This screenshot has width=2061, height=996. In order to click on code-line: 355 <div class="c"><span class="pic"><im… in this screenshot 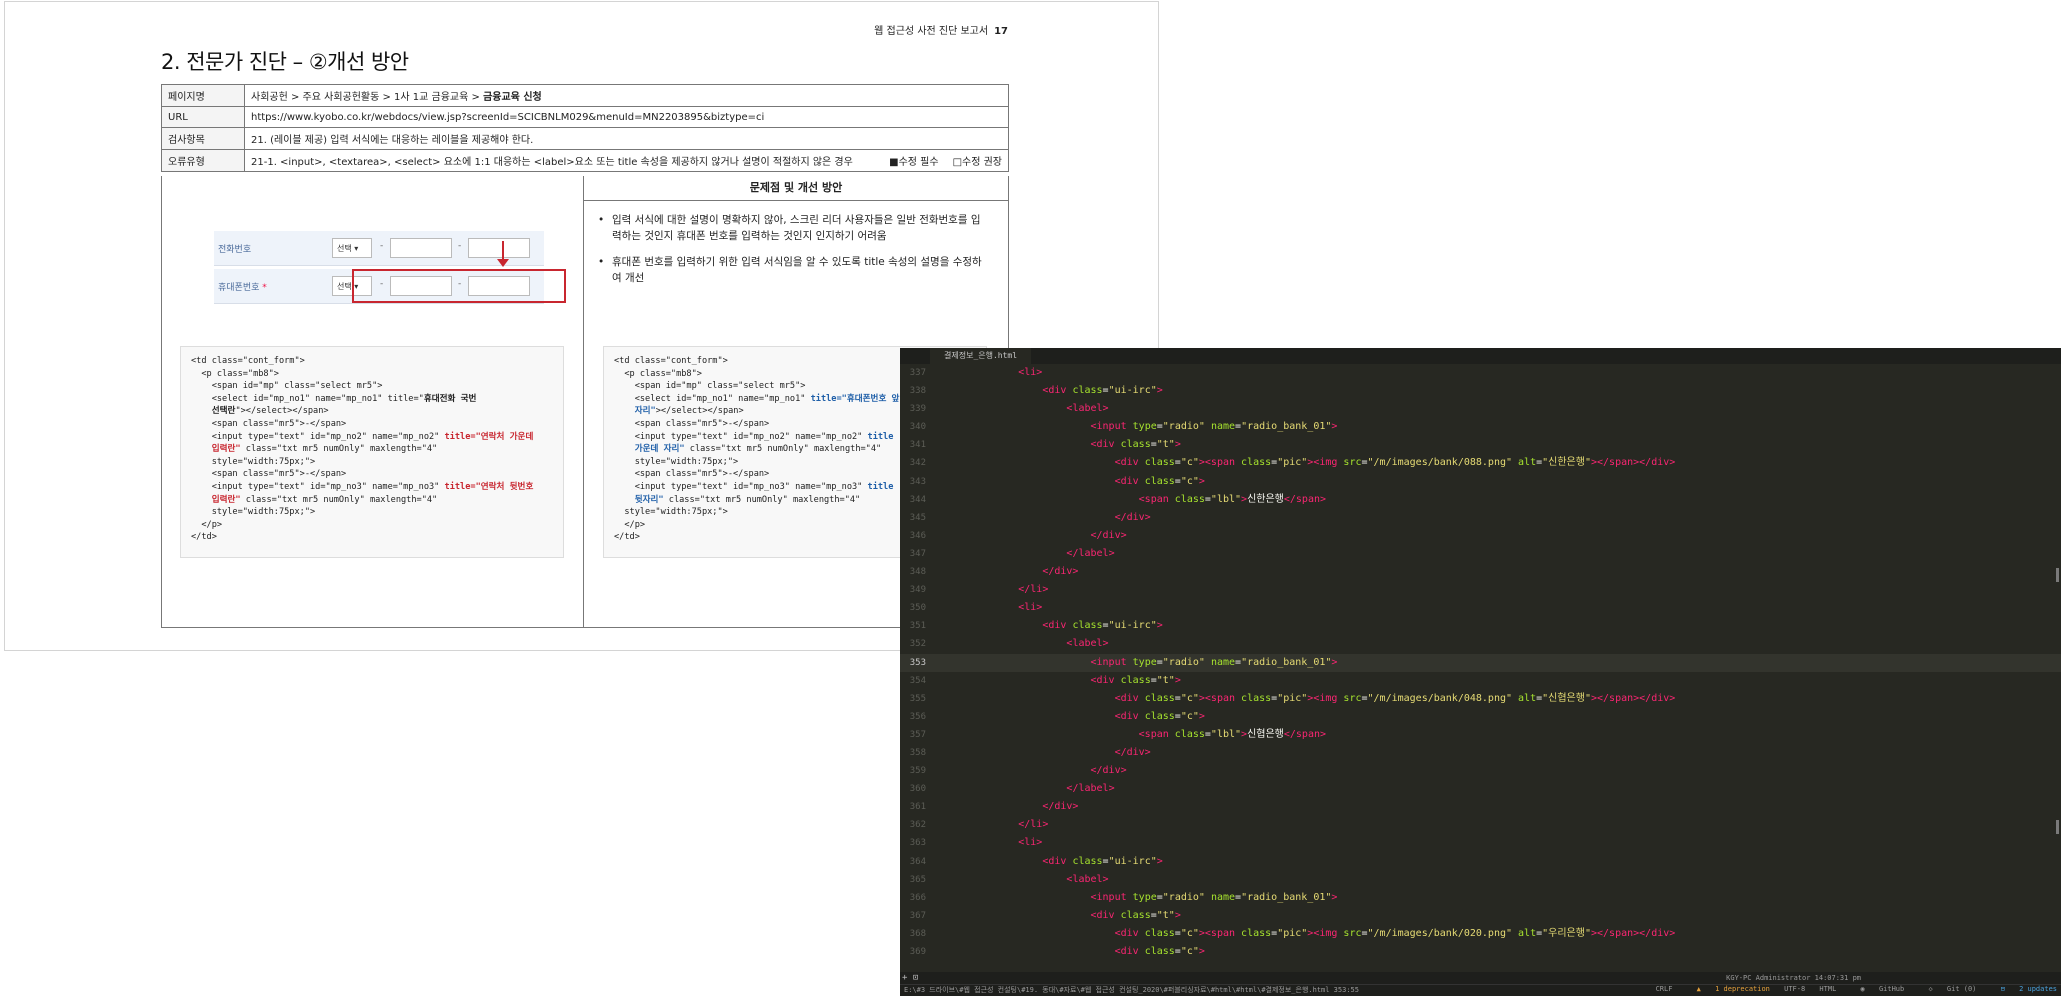, I will do `click(1480, 699)`.